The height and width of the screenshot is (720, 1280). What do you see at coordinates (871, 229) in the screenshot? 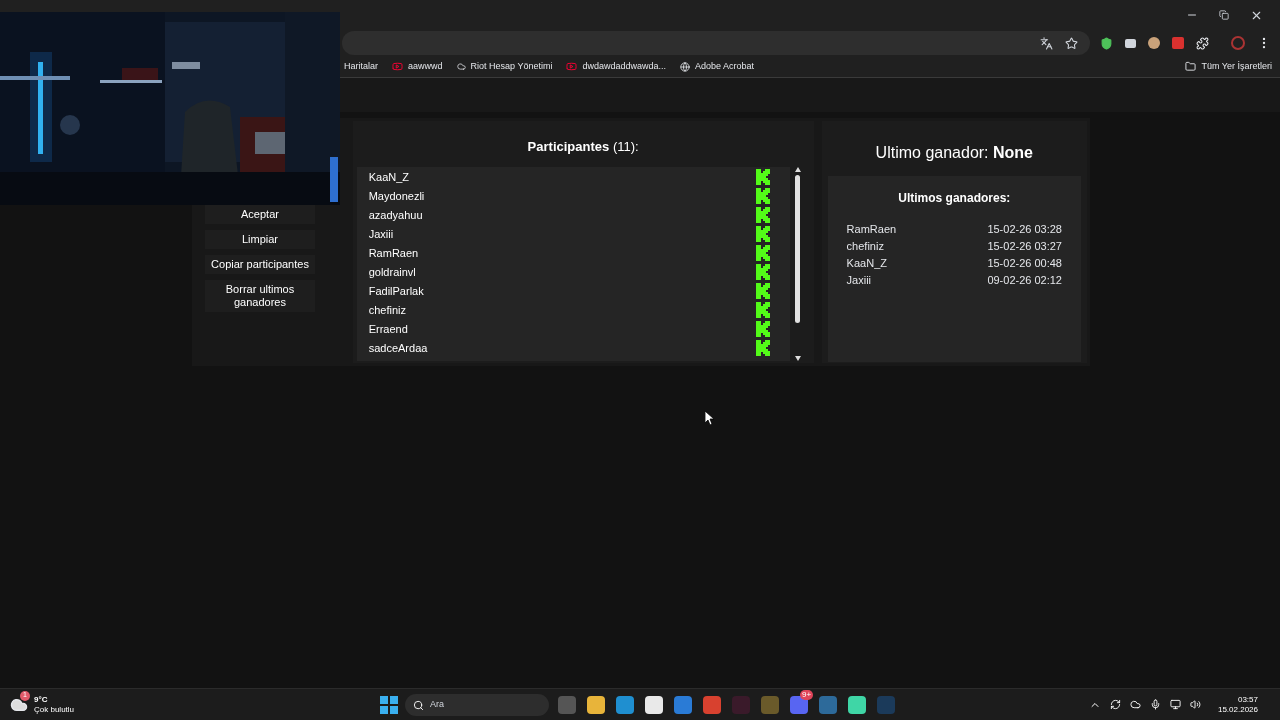
I see `winner-name: RamRaen` at bounding box center [871, 229].